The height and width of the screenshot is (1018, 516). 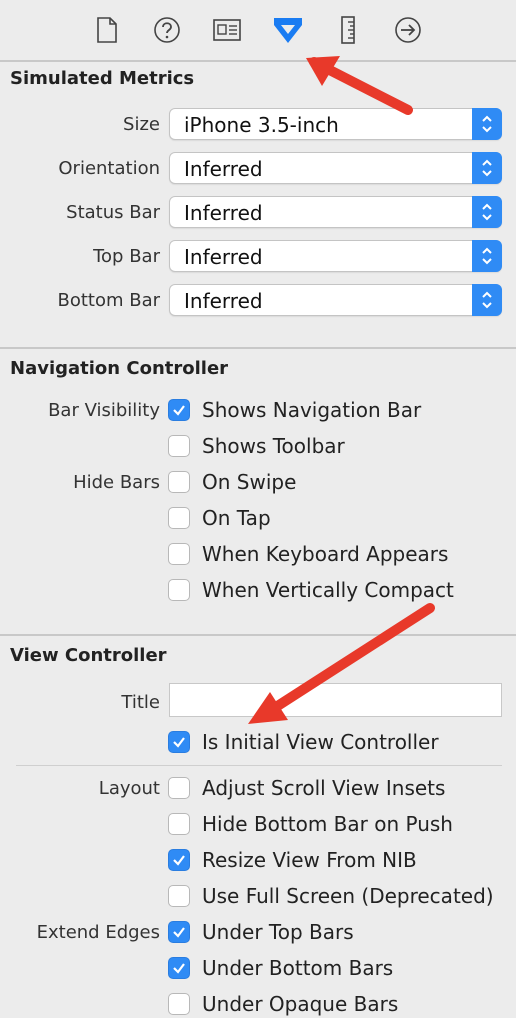 I want to click on under-top-bars-label: Under Top Bars, so click(x=278, y=932).